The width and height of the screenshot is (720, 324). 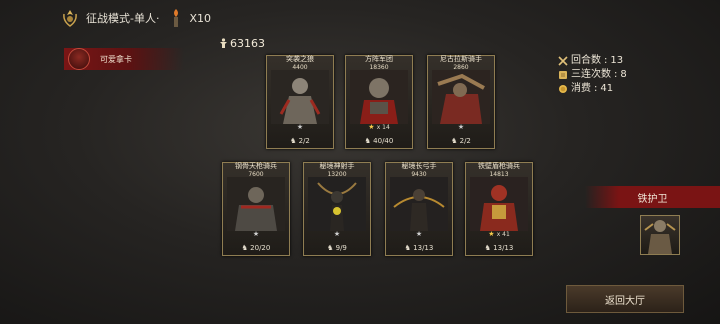 I want to click on stat-triples-value: 8, so click(x=623, y=74).